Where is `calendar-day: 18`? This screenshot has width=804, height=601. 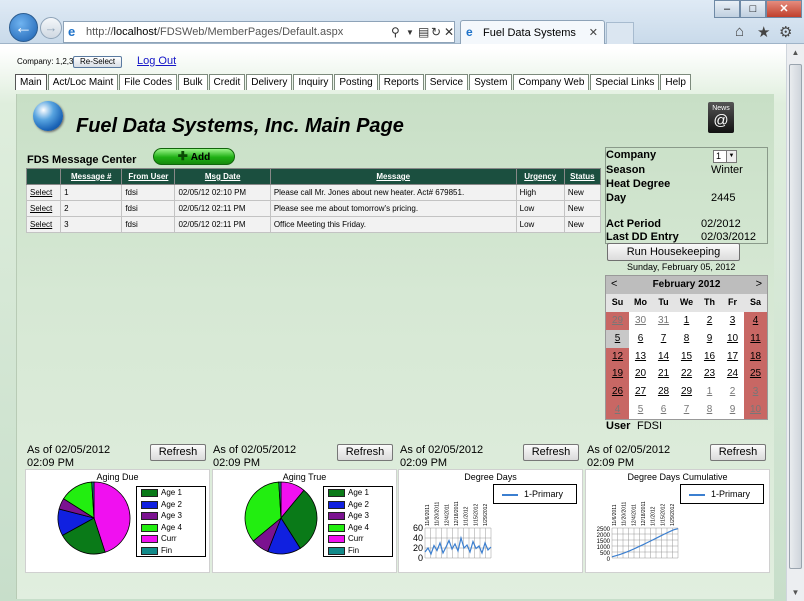 calendar-day: 18 is located at coordinates (755, 356).